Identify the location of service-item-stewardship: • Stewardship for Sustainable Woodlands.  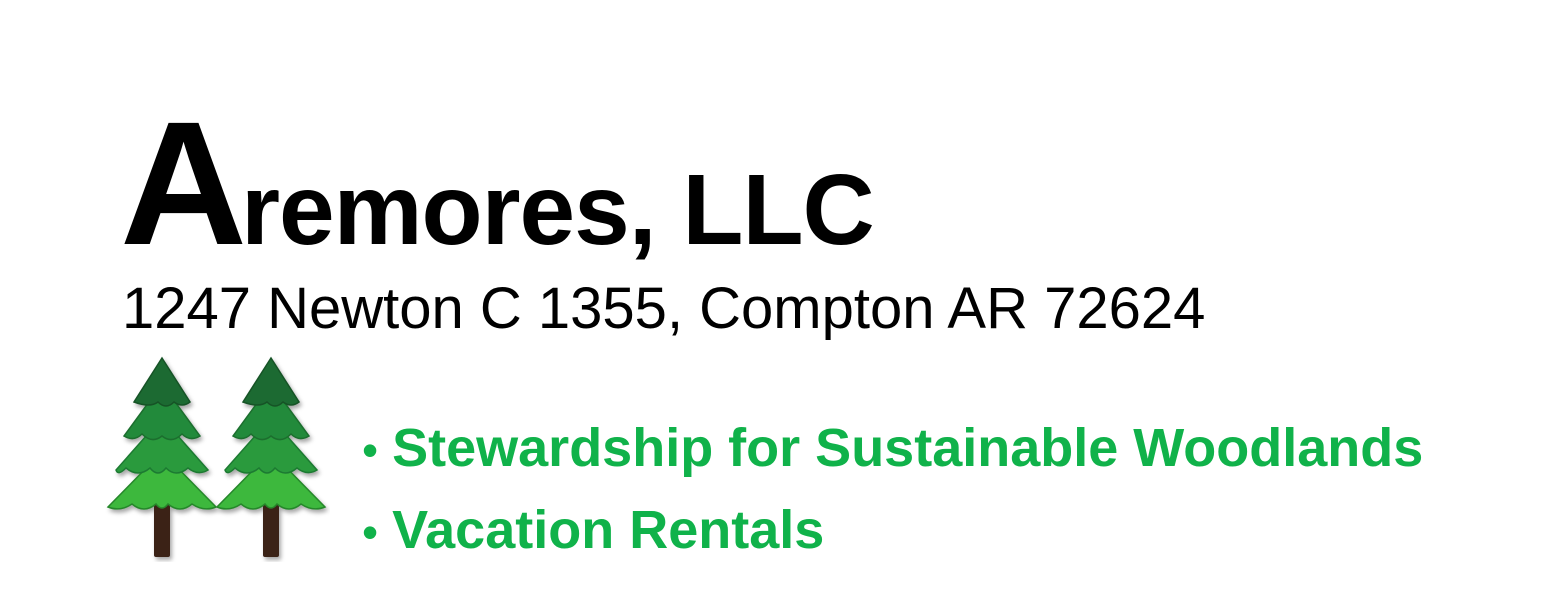
(892, 449).